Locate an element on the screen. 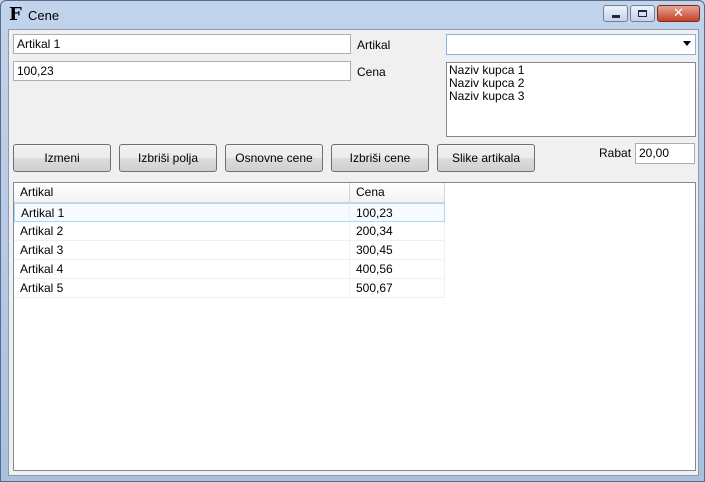  cell-cena: 100,23 is located at coordinates (397, 212).